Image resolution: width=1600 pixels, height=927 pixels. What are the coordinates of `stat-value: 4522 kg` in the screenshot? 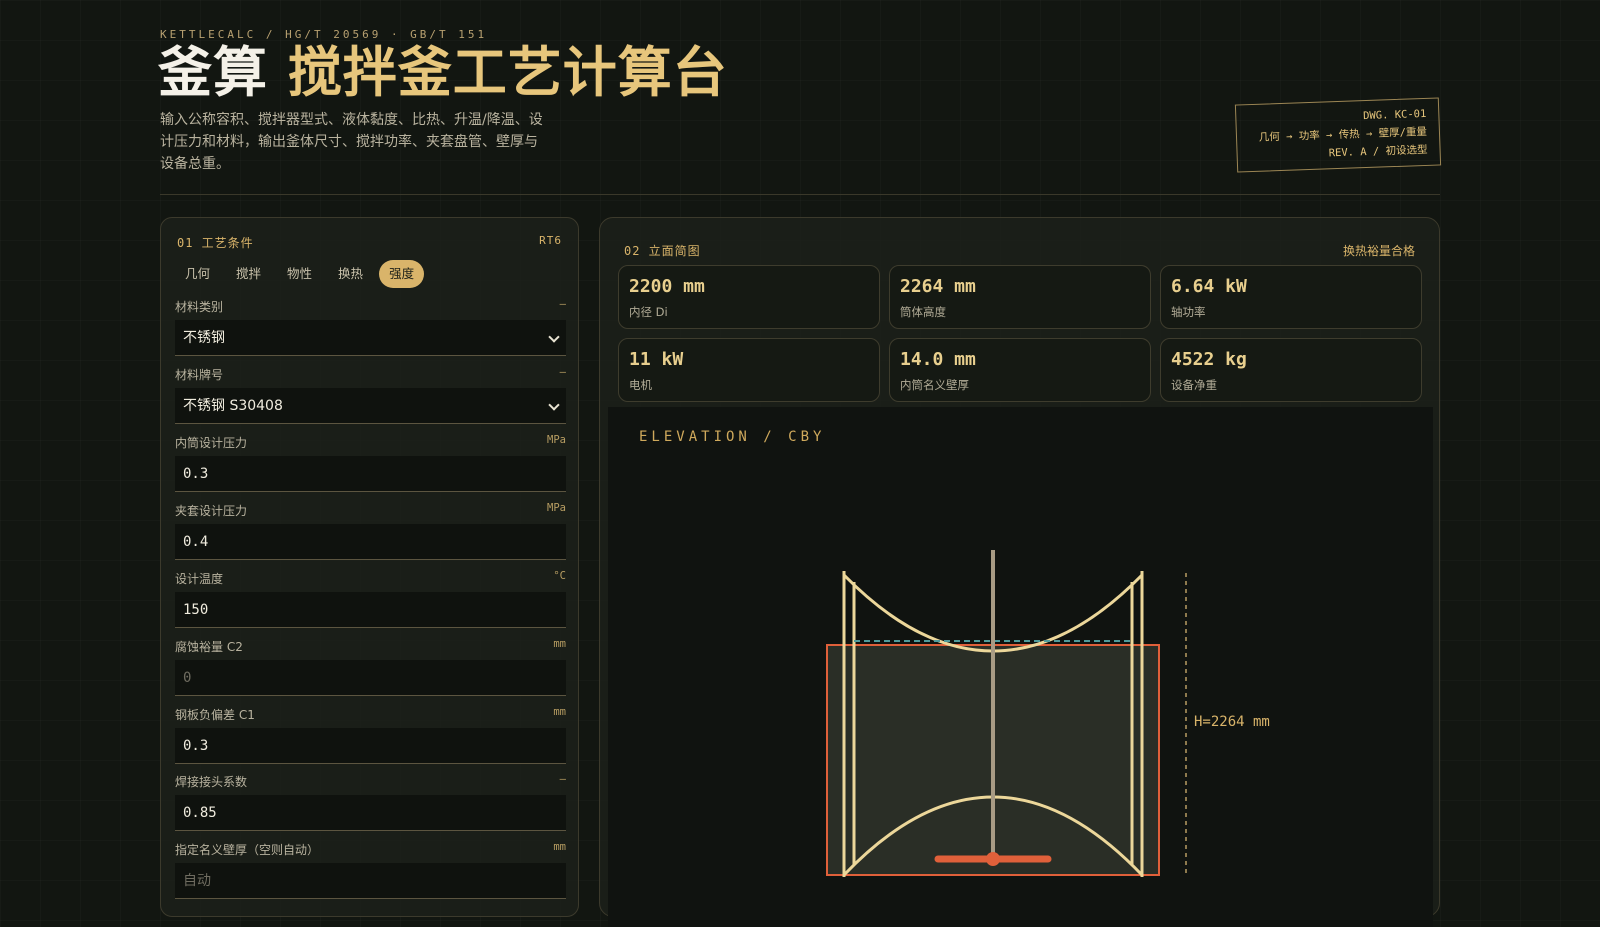 It's located at (1209, 359).